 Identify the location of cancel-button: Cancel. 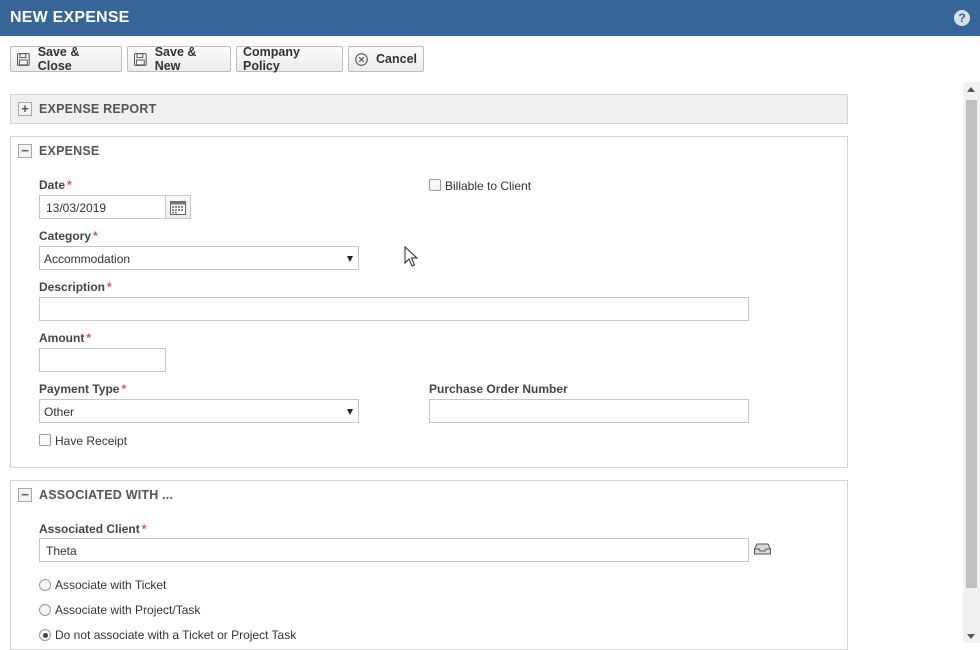
(386, 59).